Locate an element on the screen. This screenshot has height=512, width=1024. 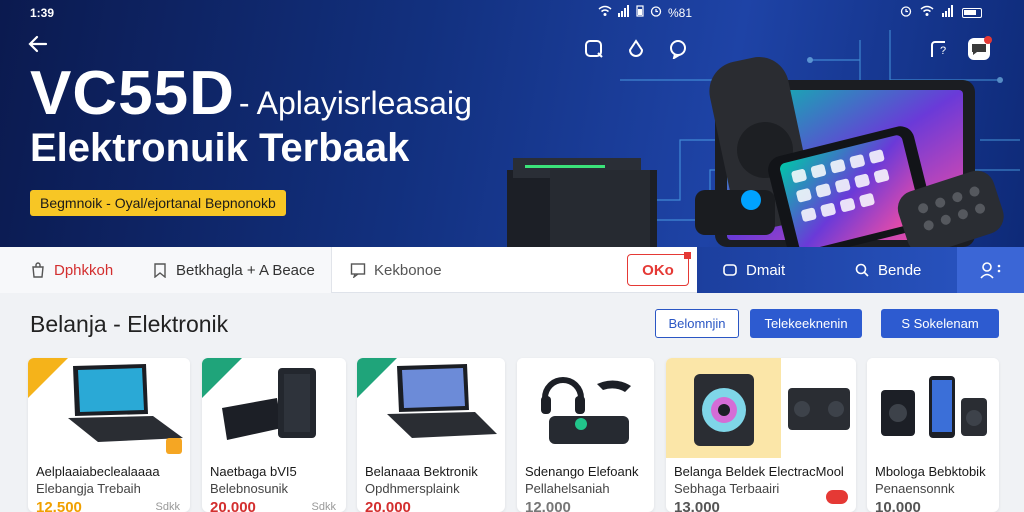
alarm-icon is located at coordinates (656, 12).